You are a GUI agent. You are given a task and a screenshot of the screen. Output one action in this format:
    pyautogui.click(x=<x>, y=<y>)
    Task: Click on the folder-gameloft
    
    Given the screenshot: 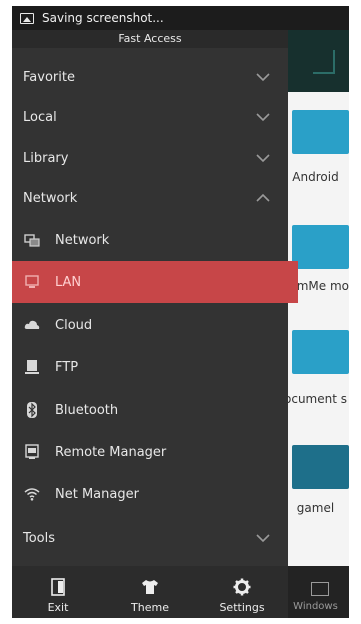 What is the action you would take?
    pyautogui.click(x=320, y=467)
    